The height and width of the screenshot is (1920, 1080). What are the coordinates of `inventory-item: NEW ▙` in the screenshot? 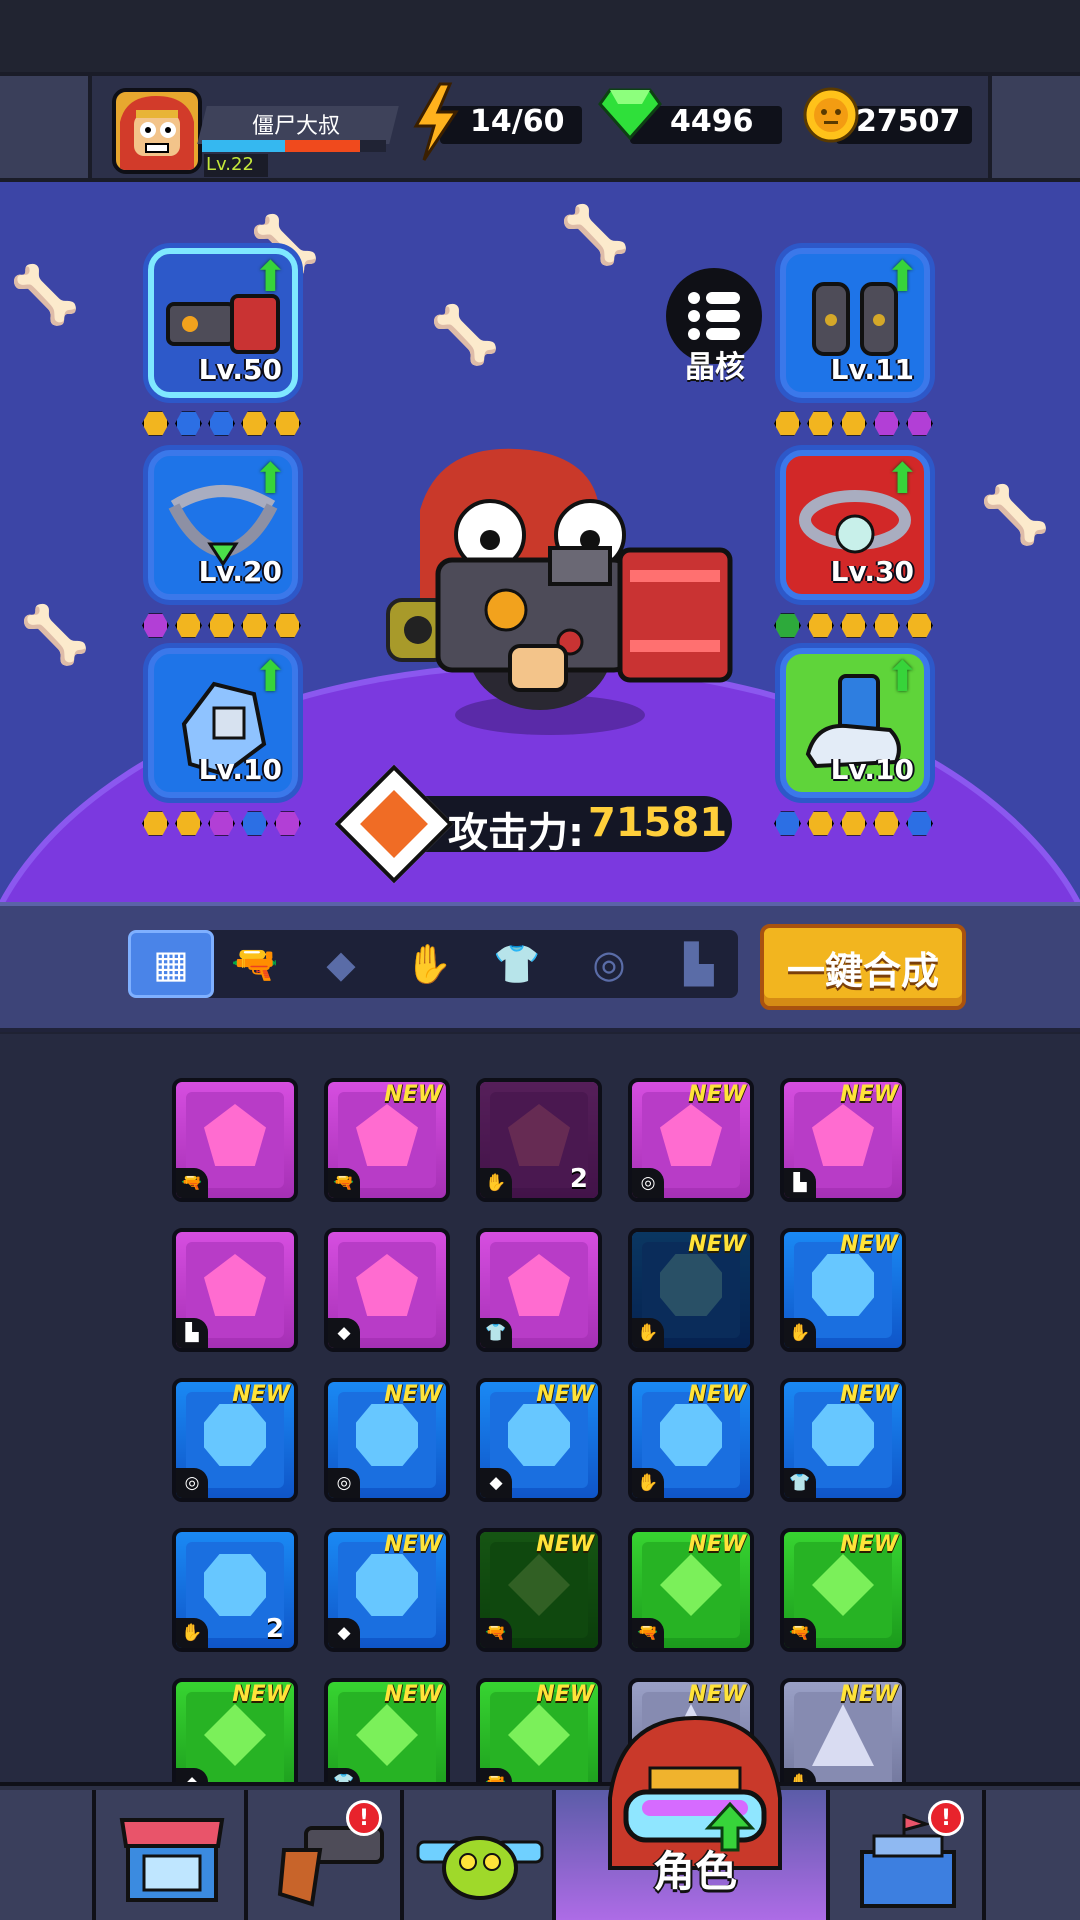 It's located at (843, 1140).